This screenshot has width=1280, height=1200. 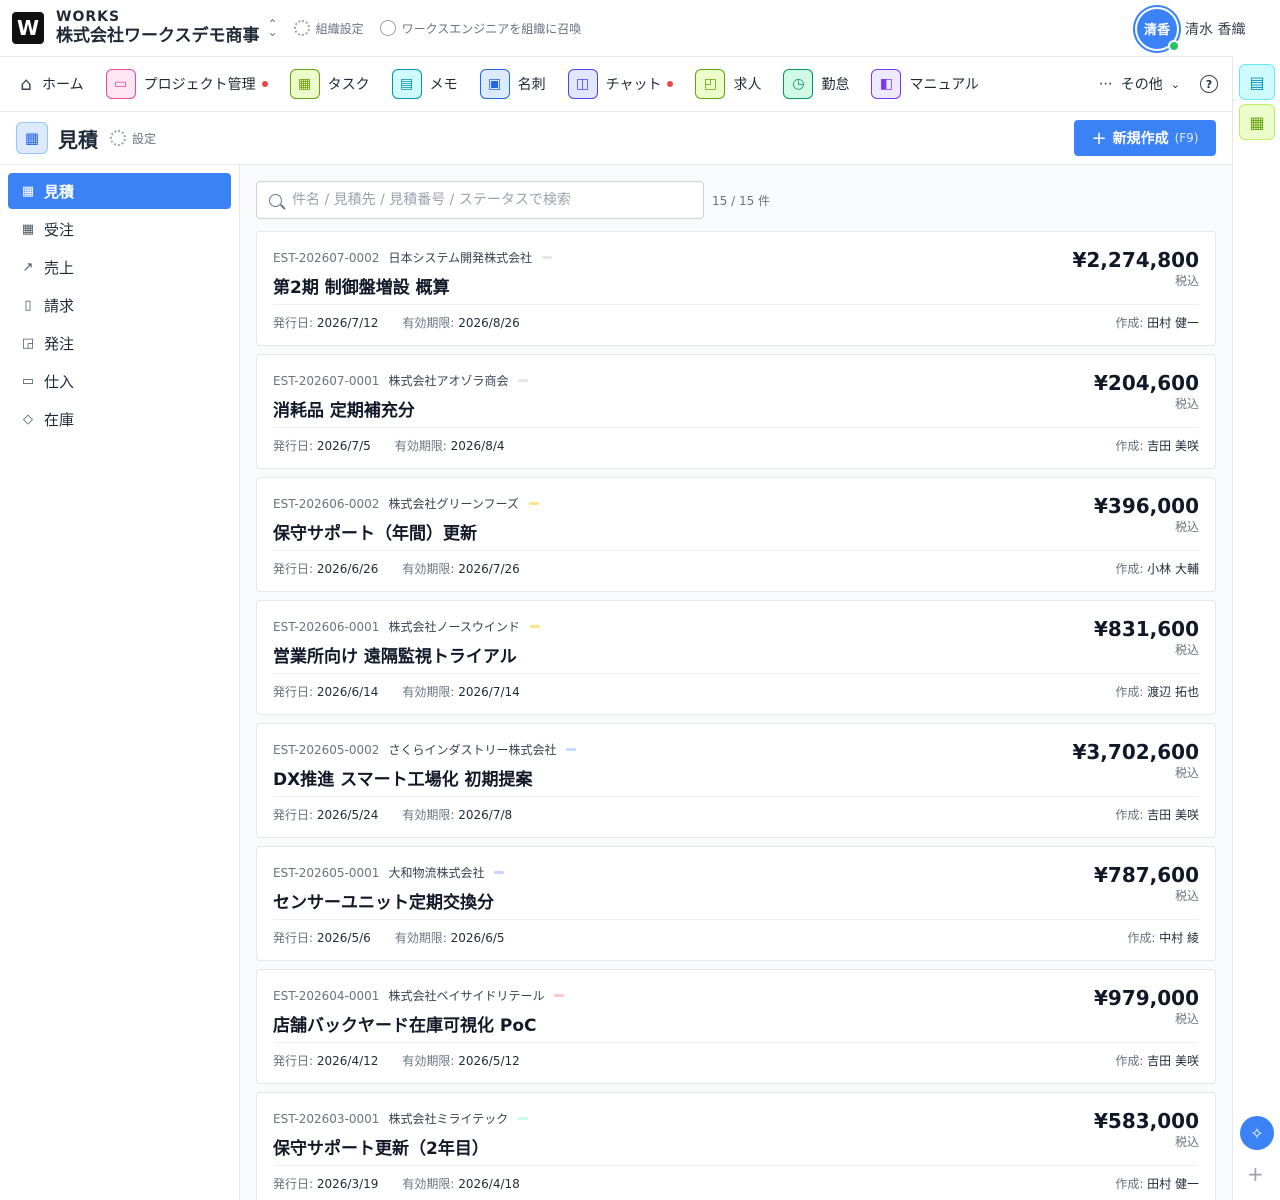 What do you see at coordinates (1209, 84) in the screenshot?
I see `help-icon: ?` at bounding box center [1209, 84].